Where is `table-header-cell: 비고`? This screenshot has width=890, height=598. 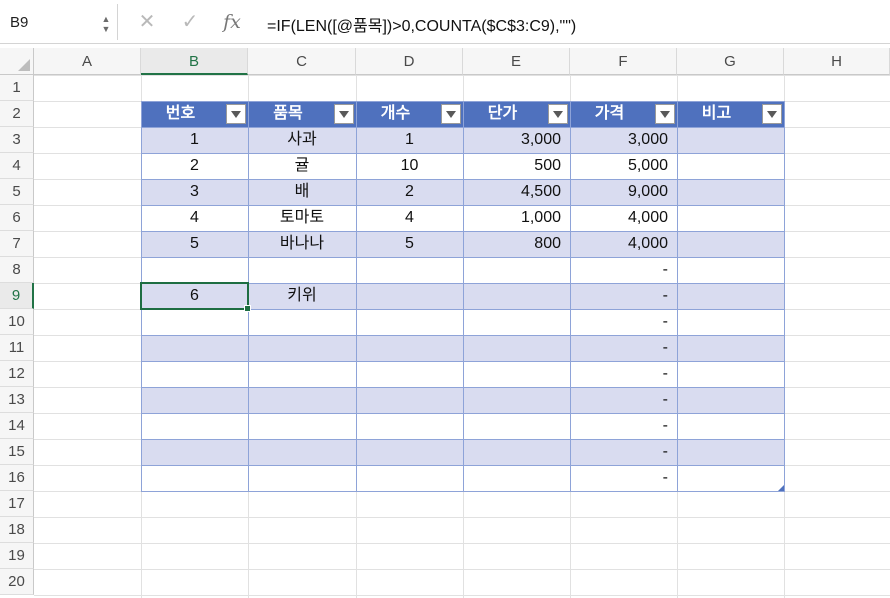 table-header-cell: 비고 is located at coordinates (730, 114).